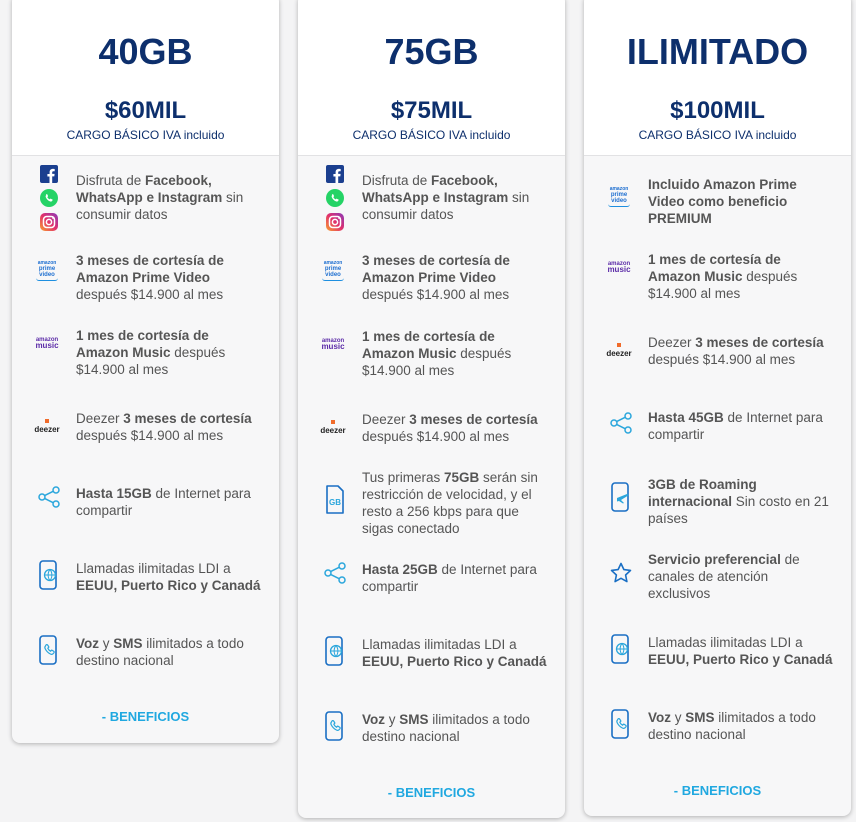  Describe the element at coordinates (735, 426) in the screenshot. I see `feature-text: Hasta 45GB de Internet para compartir` at that location.